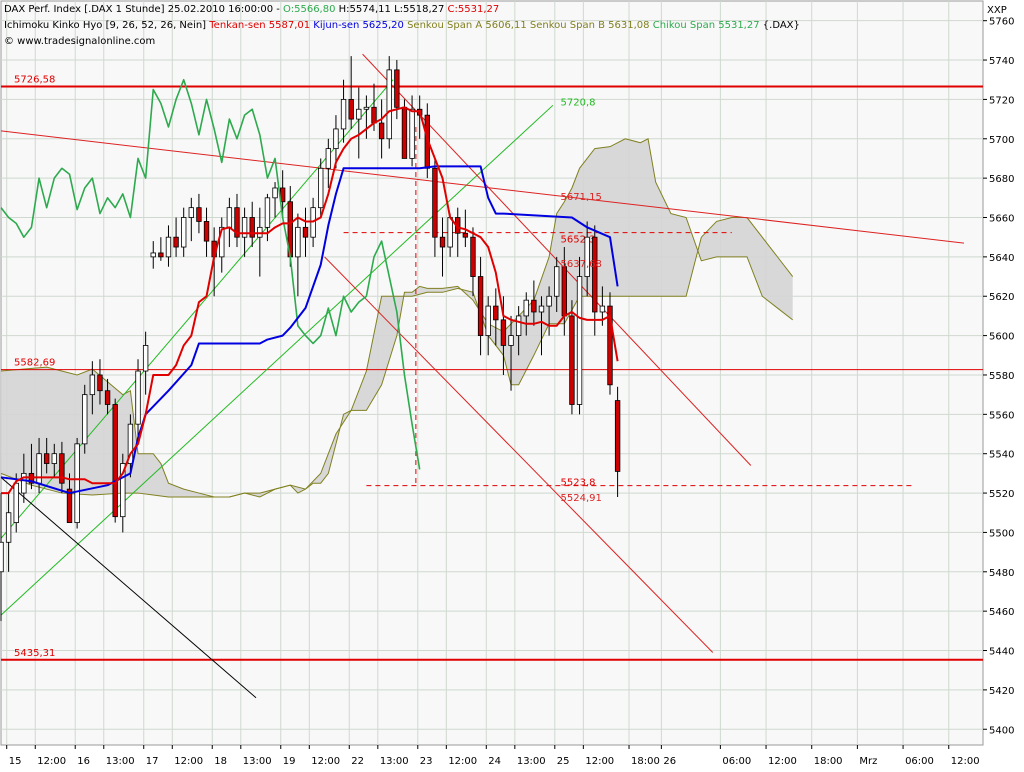 The image size is (1024, 772). What do you see at coordinates (581, 197) in the screenshot?
I see `level-label: 5671,15` at bounding box center [581, 197].